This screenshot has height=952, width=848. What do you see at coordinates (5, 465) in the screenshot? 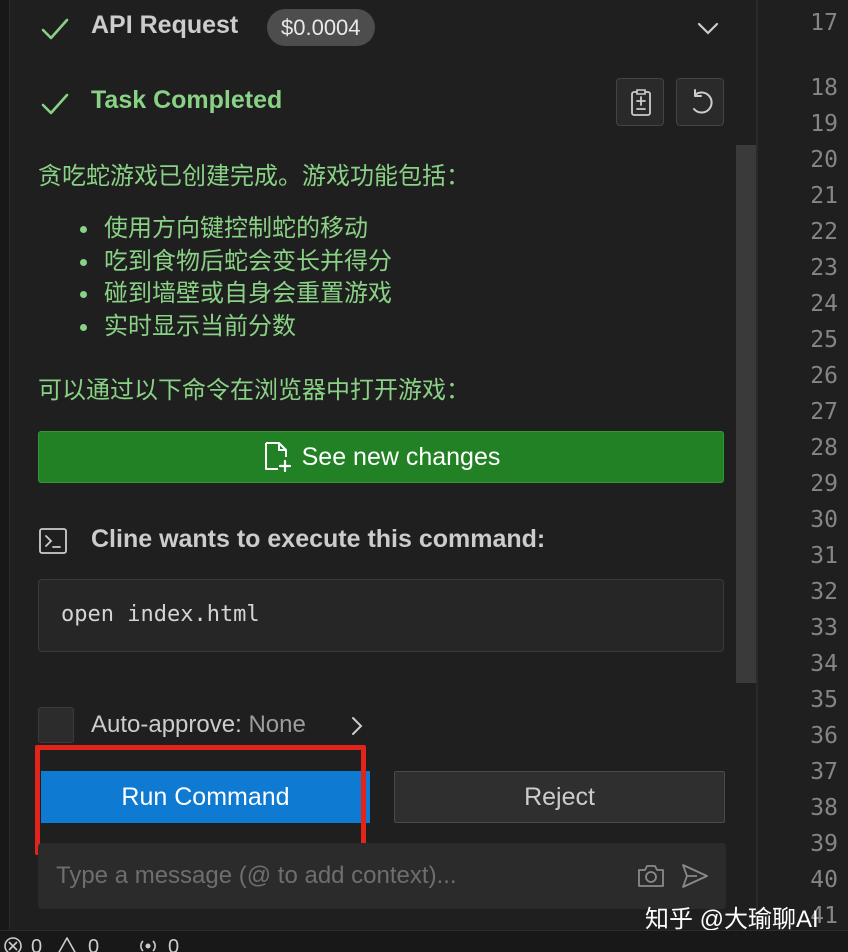
I see `panel-left-edge` at bounding box center [5, 465].